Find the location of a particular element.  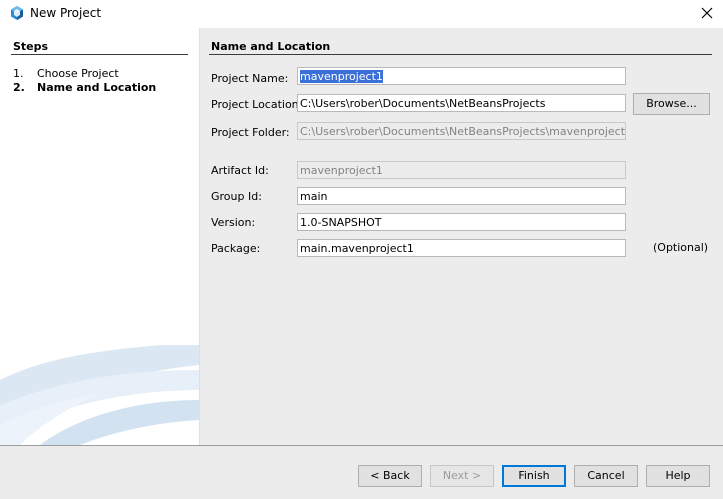

group-id-label: Group Id: is located at coordinates (236, 196).